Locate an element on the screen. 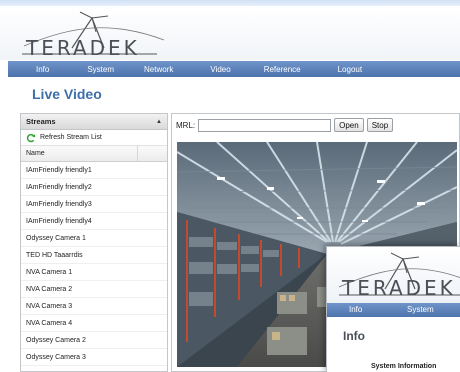  nav-system: System is located at coordinates (100, 69).